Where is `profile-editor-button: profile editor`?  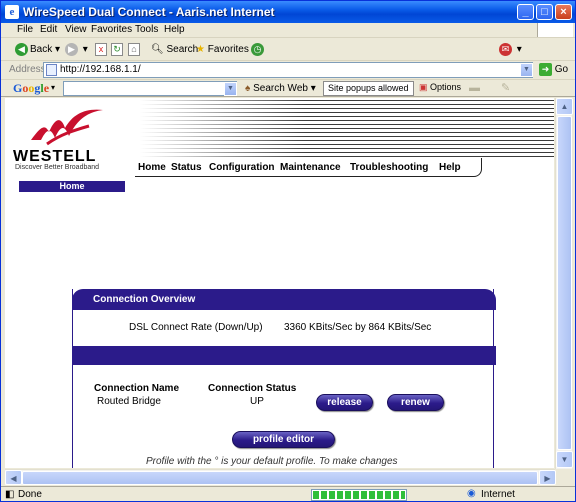
profile-editor-button: profile editor is located at coordinates (283, 439).